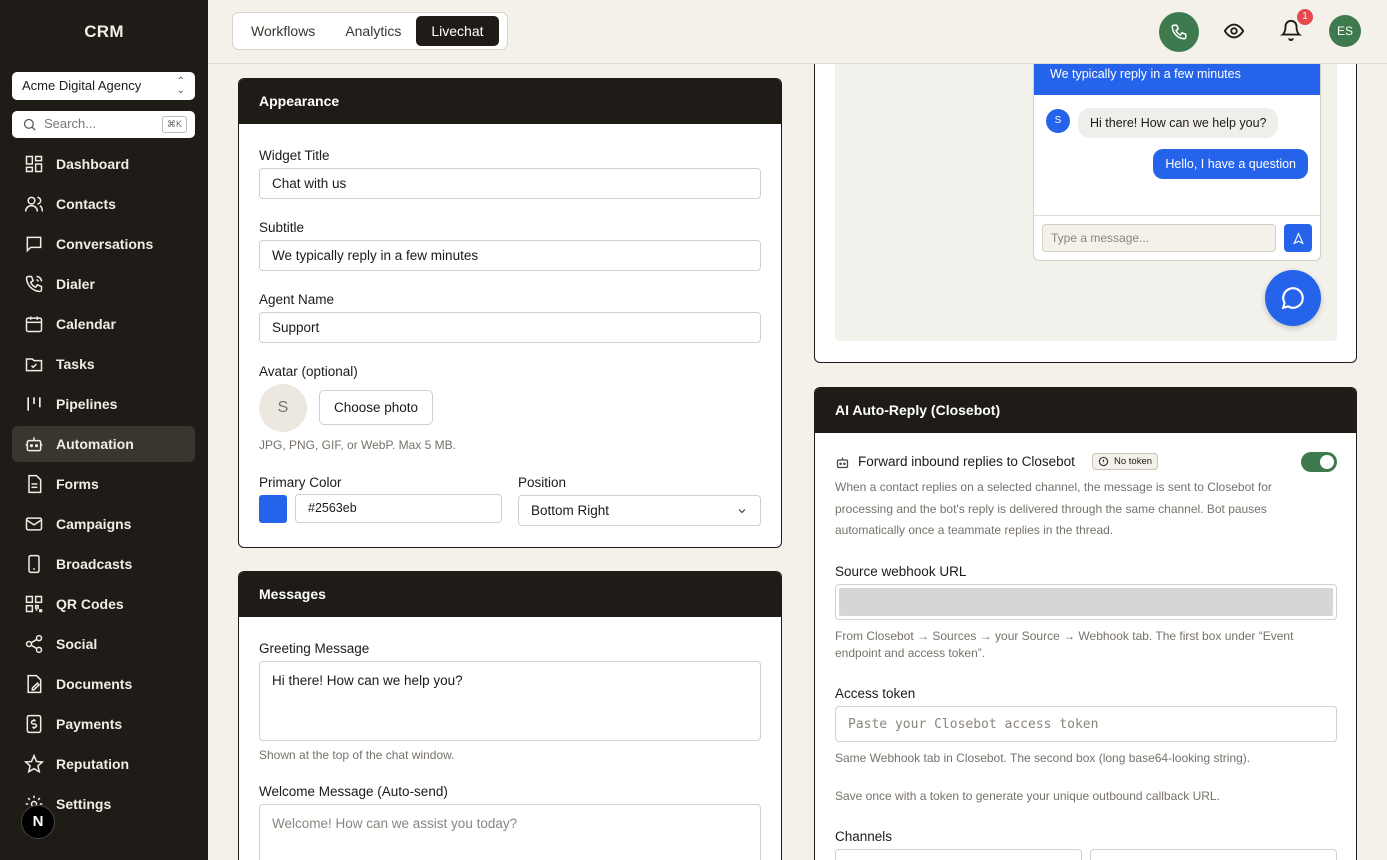 This screenshot has width=1387, height=860. Describe the element at coordinates (180, 86) in the screenshot. I see `chevron-up-down-icon: ⌃ ⌄` at that location.